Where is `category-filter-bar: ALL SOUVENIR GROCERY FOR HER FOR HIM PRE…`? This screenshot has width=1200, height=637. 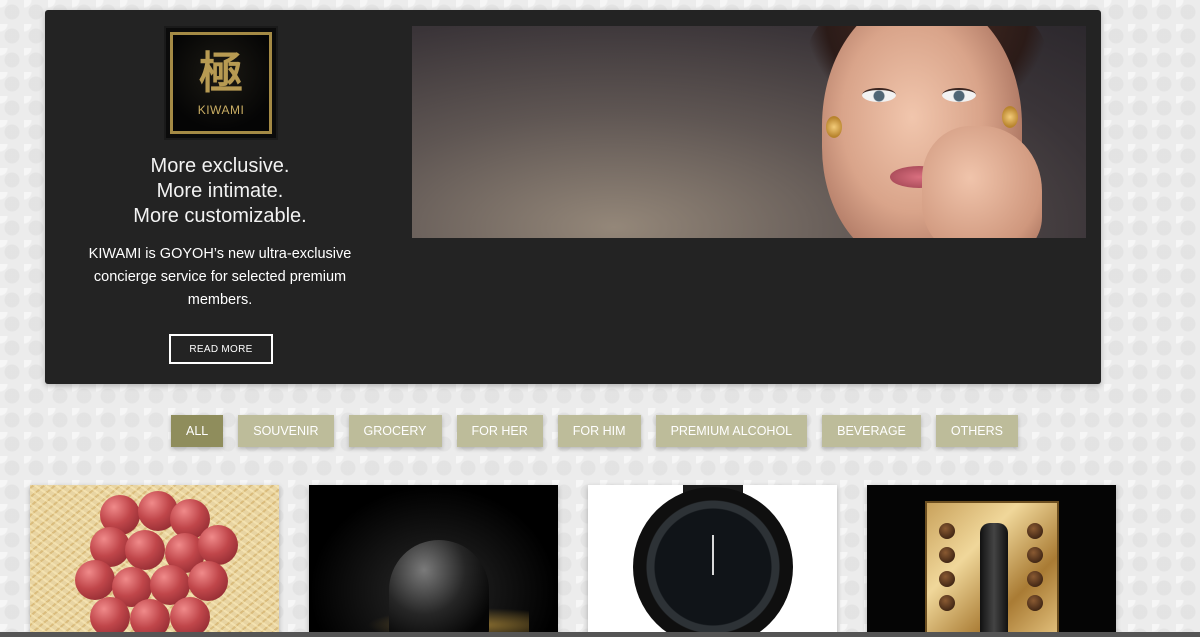 category-filter-bar: ALL SOUVENIR GROCERY FOR HER FOR HIM PRE… is located at coordinates (594, 431).